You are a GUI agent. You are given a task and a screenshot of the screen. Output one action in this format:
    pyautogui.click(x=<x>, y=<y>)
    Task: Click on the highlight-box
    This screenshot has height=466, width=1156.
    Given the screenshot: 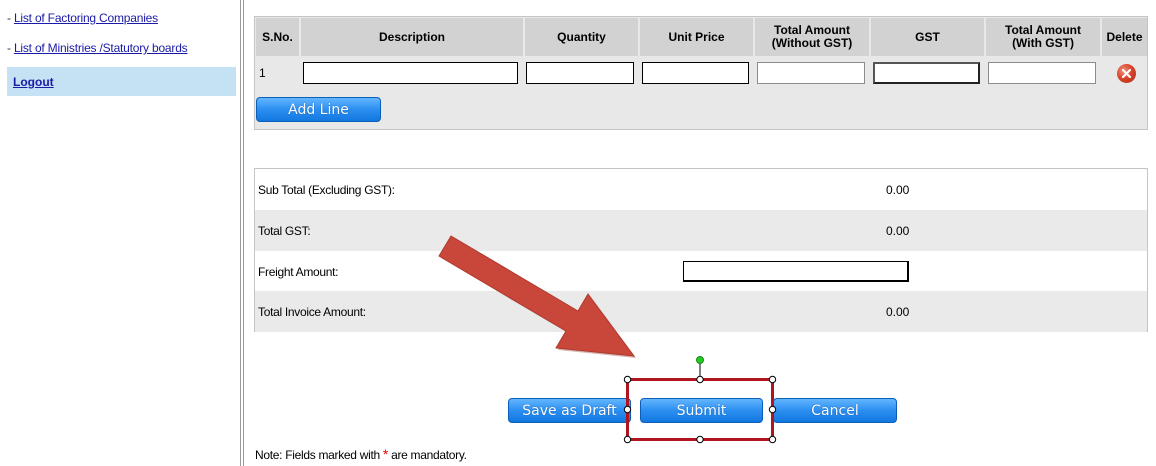 What is the action you would take?
    pyautogui.click(x=700, y=400)
    